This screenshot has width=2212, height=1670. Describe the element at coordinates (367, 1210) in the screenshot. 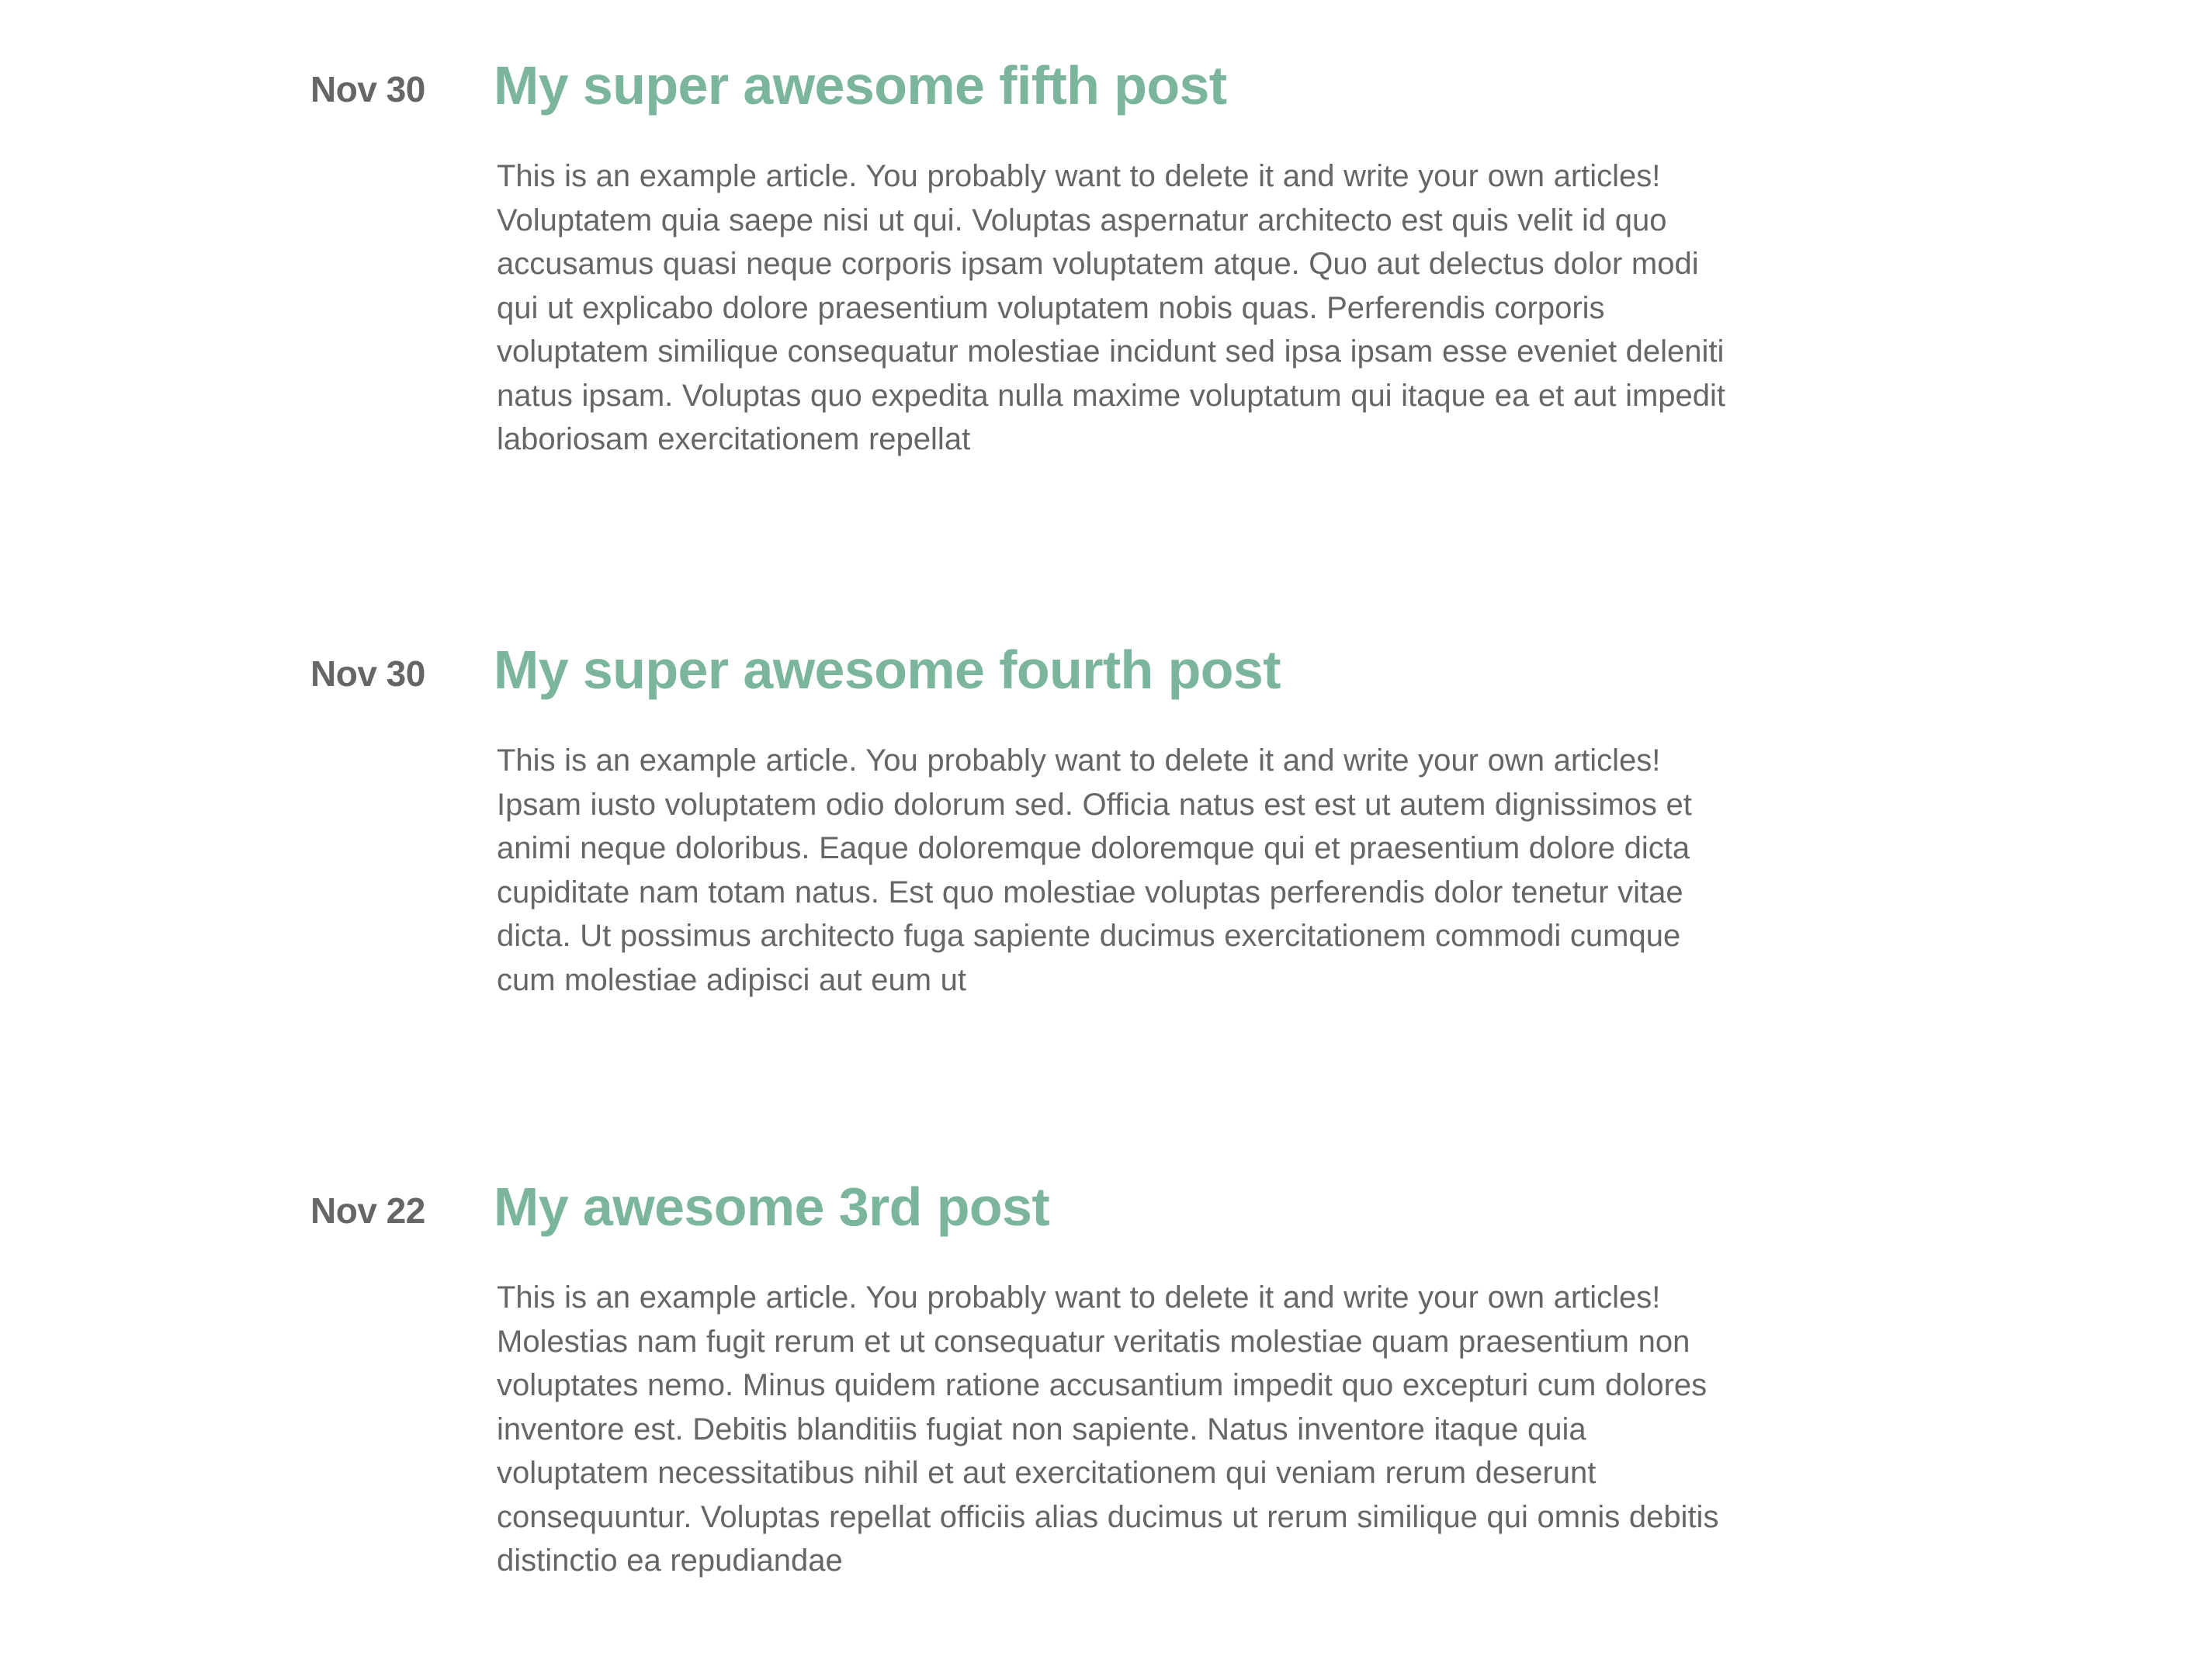

I see `post-date: Nov 22` at that location.